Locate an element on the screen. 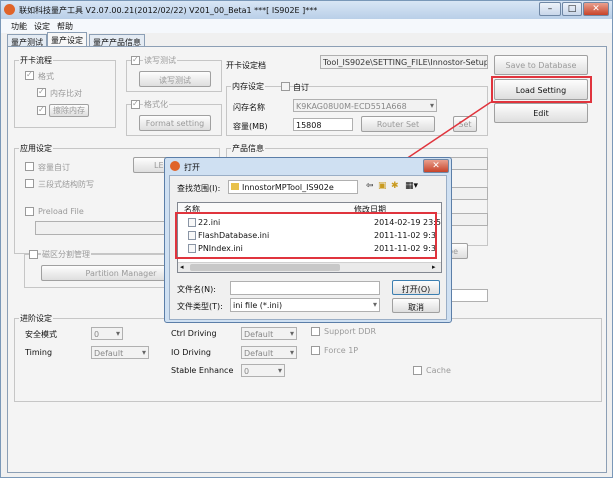 The width and height of the screenshot is (613, 479). scroll-left-arrow: ◂ is located at coordinates (182, 267).